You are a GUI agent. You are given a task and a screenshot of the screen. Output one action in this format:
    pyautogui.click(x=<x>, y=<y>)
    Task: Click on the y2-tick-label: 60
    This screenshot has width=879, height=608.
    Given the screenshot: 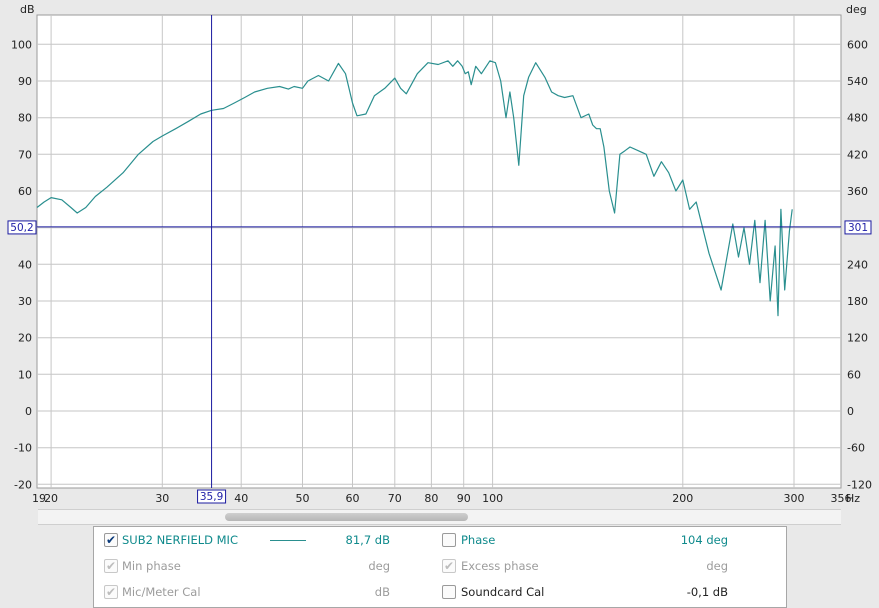 What is the action you would take?
    pyautogui.click(x=854, y=374)
    